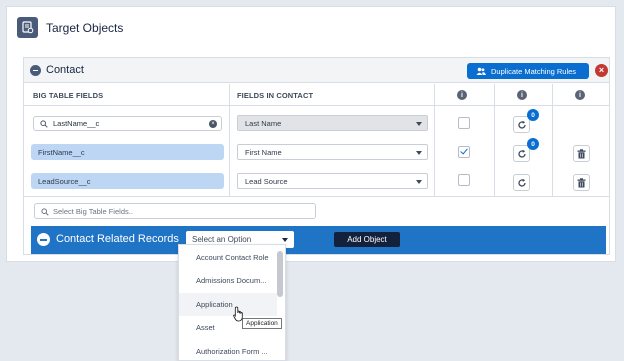 This screenshot has width=624, height=361. I want to click on users-icon, so click(481, 71).